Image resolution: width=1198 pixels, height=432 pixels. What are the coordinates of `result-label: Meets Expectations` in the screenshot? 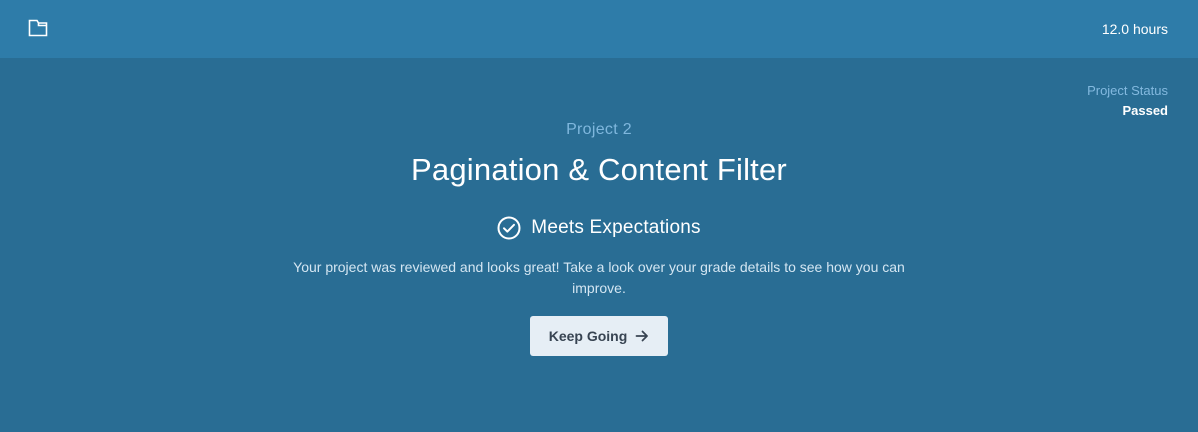 It's located at (616, 227).